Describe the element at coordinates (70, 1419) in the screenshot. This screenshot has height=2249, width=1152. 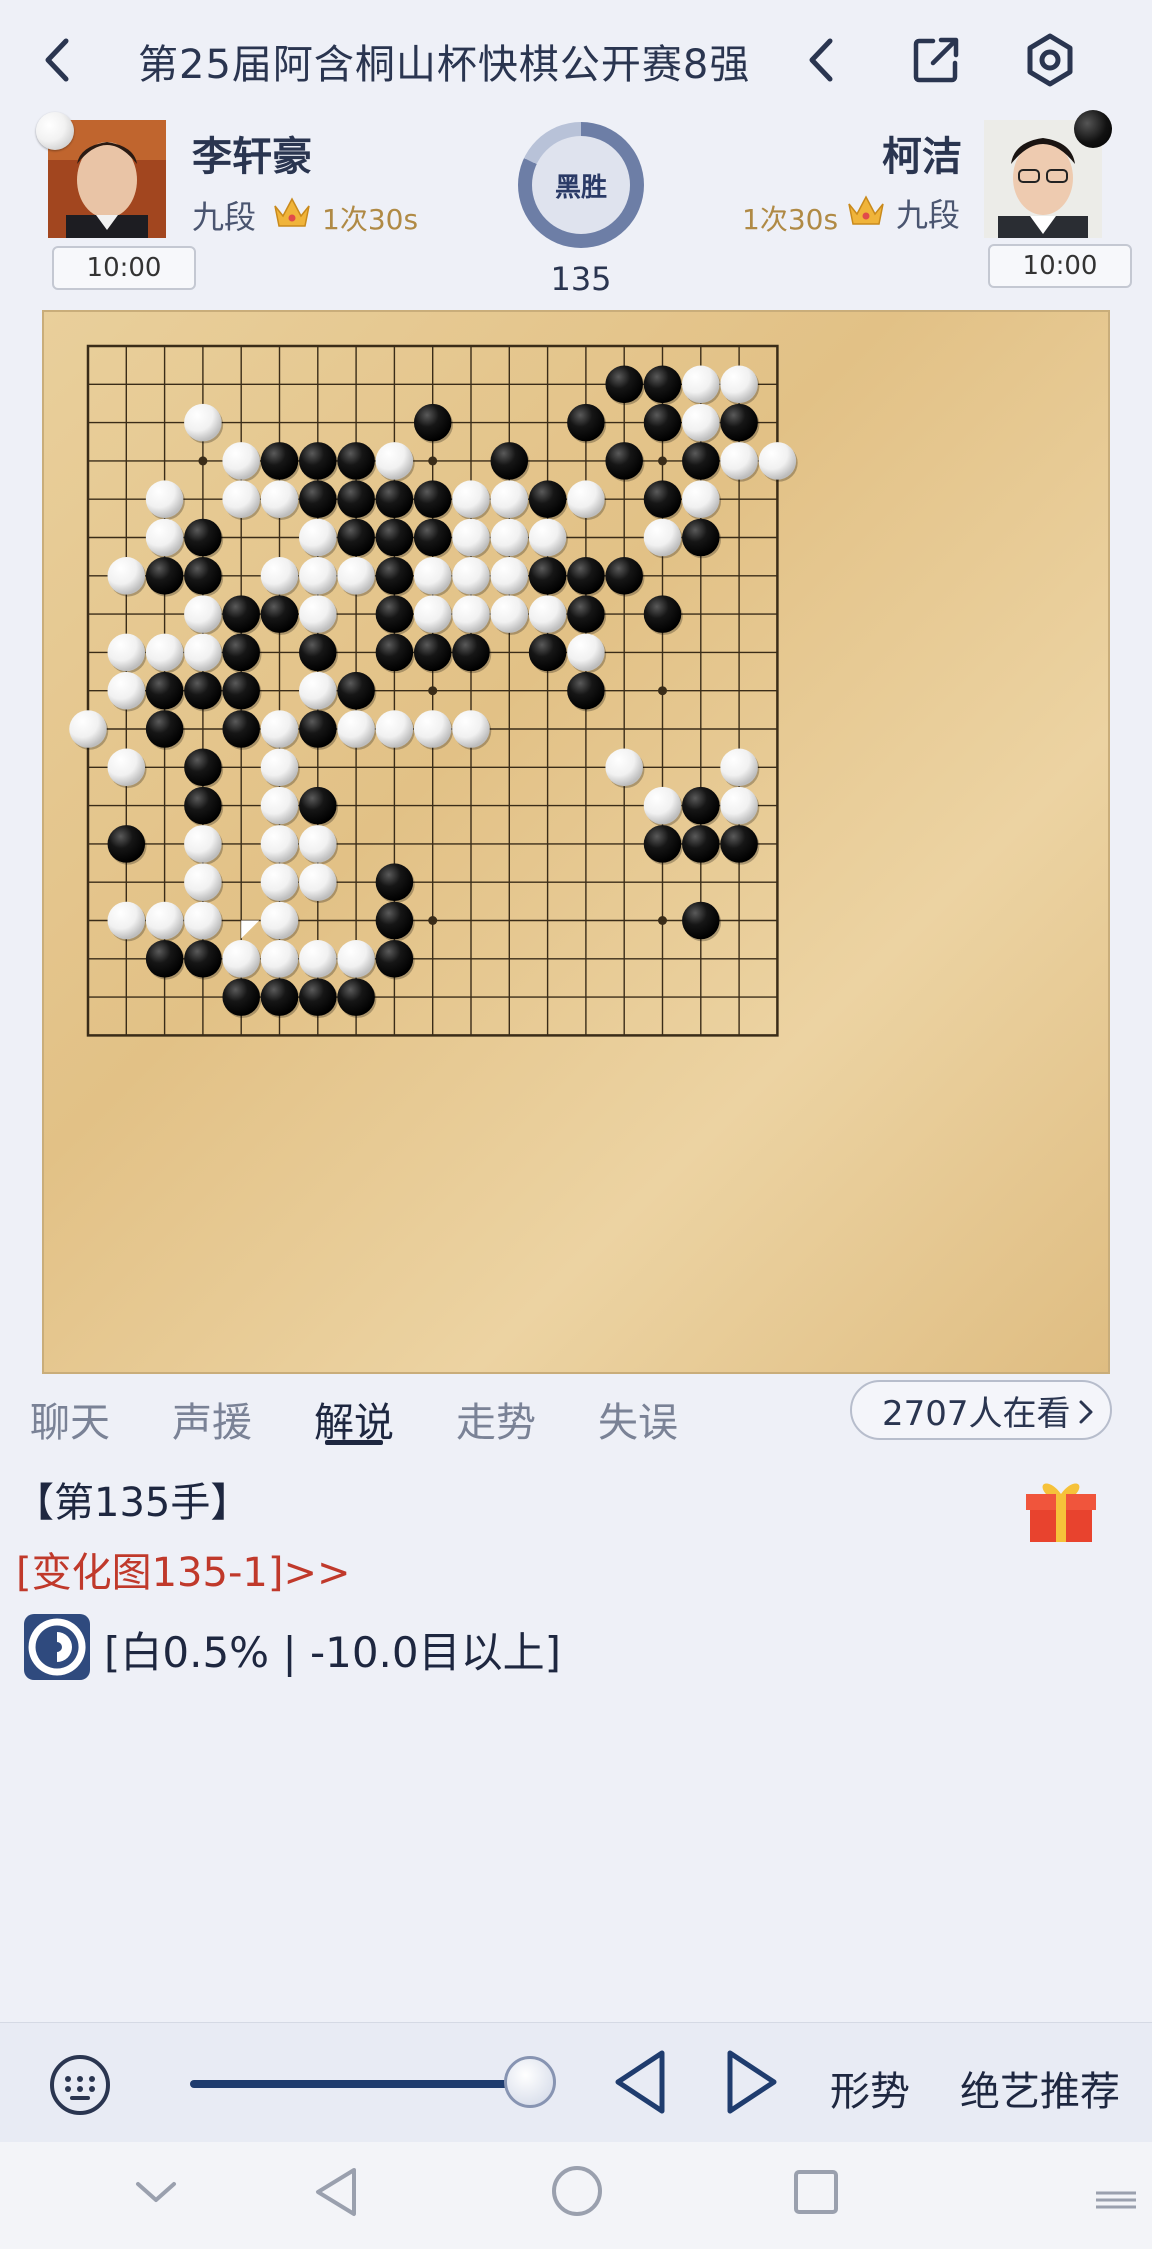
I see `tab-chat: 聊天` at that location.